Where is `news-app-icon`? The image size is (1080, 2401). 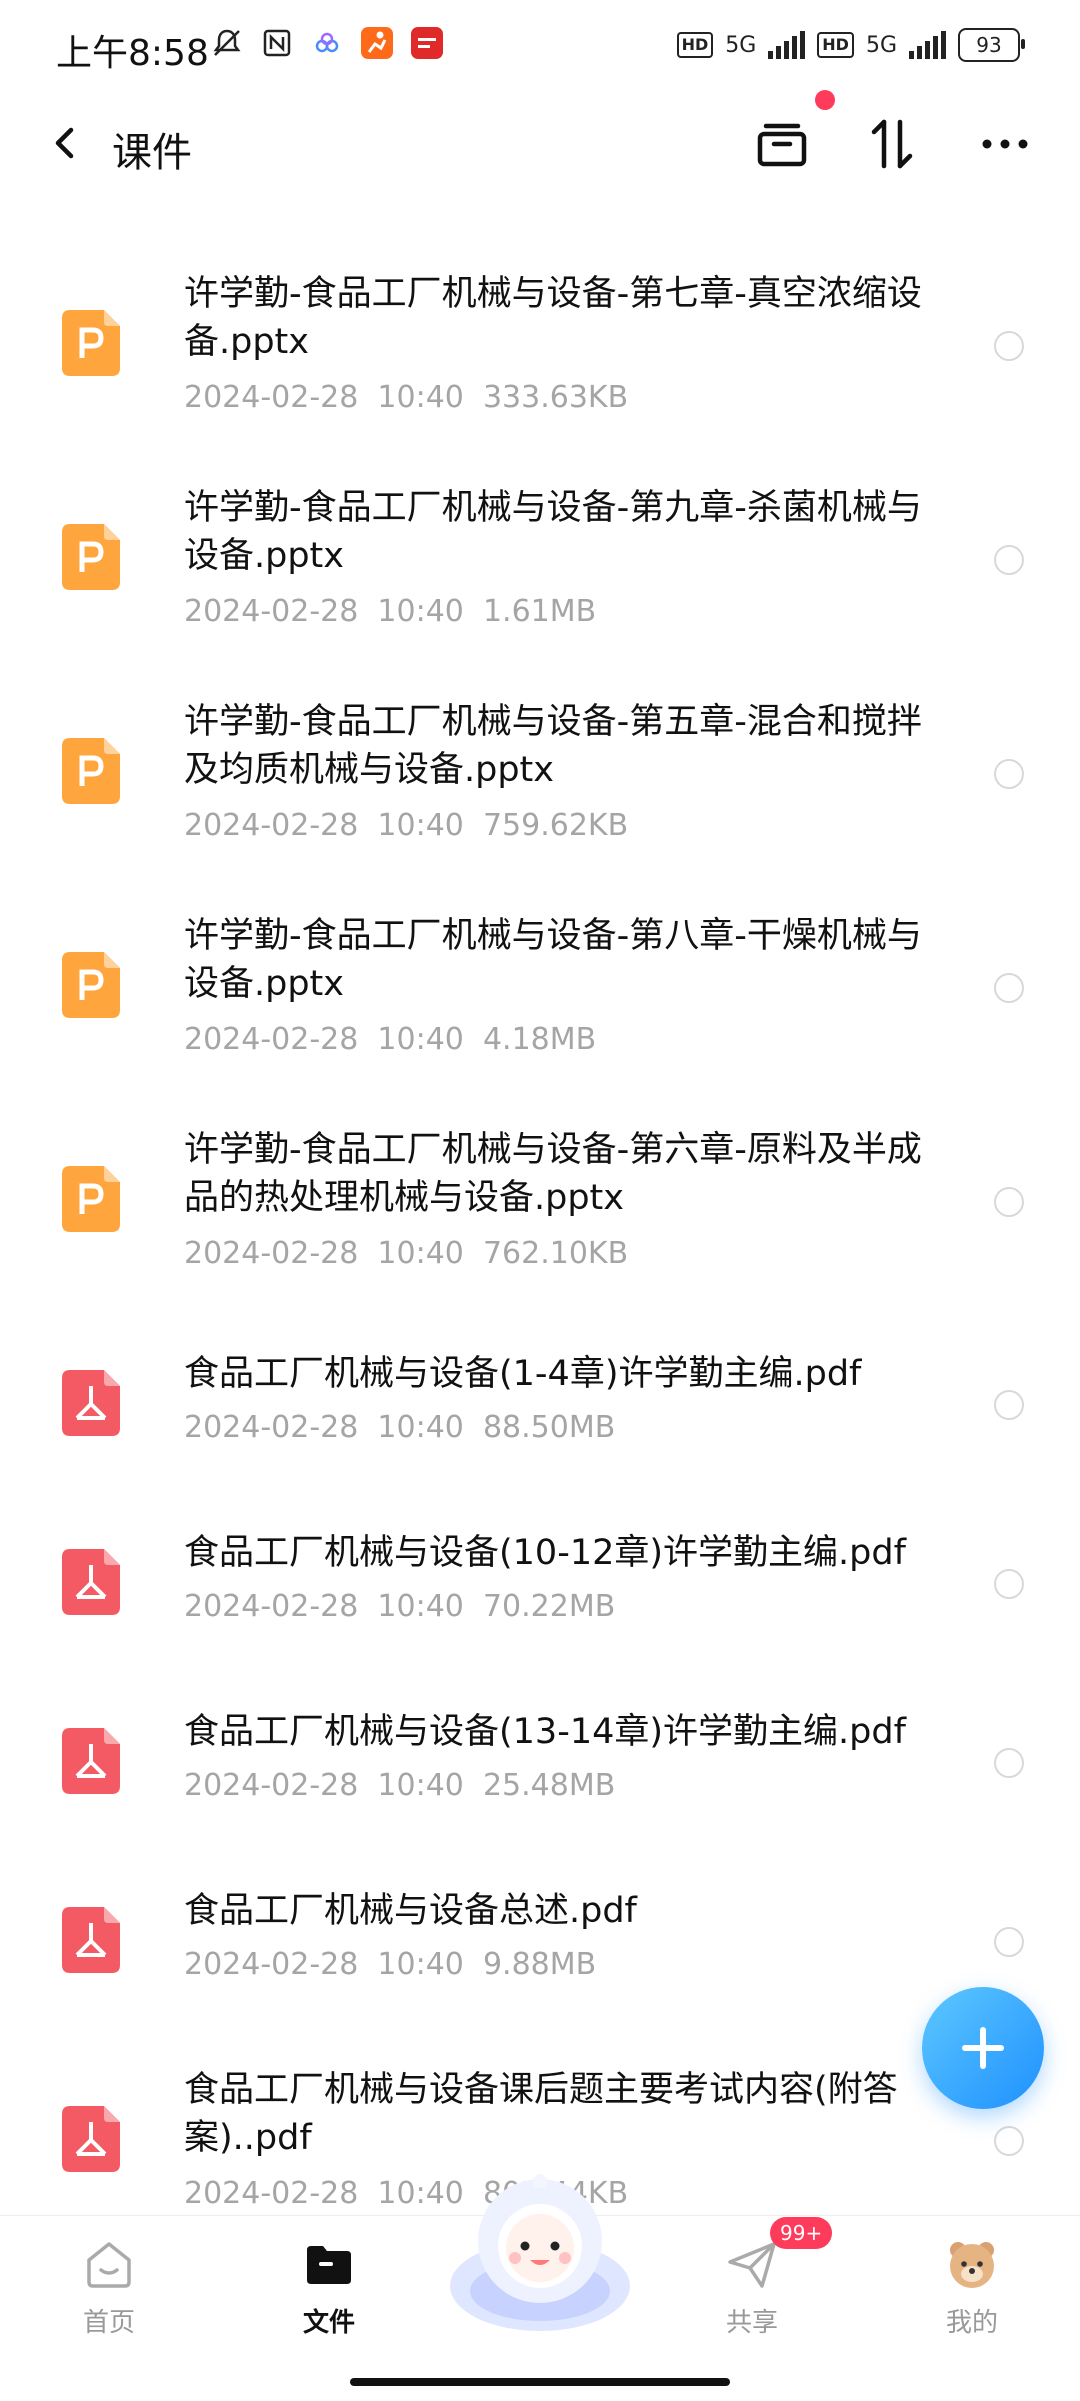 news-app-icon is located at coordinates (427, 43).